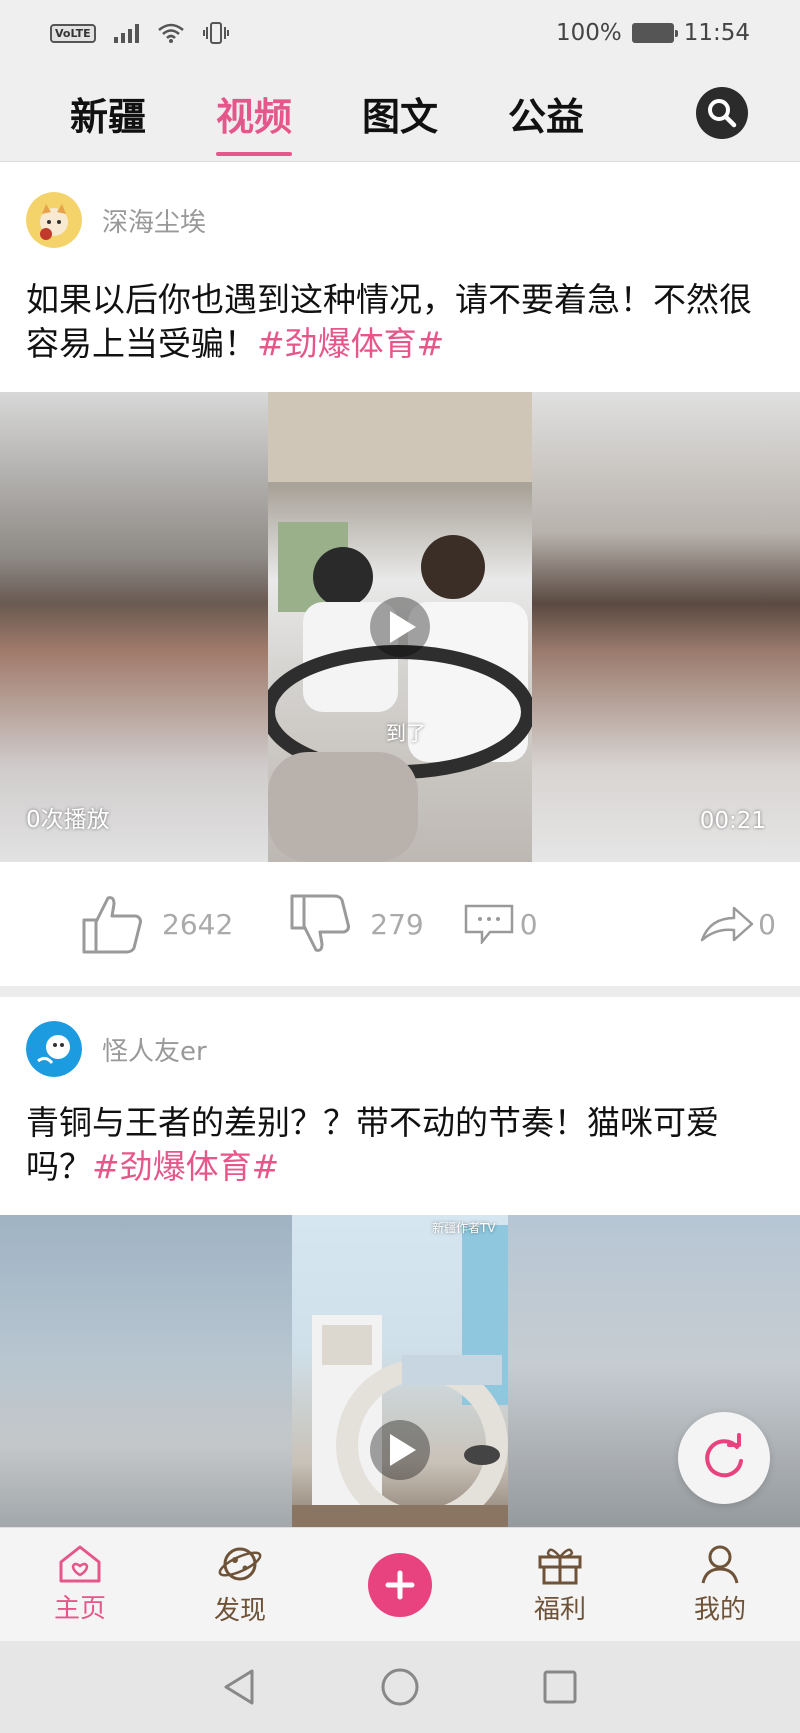 This screenshot has height=1733, width=800. I want to click on nav-home-label: 主页, so click(79, 1609).